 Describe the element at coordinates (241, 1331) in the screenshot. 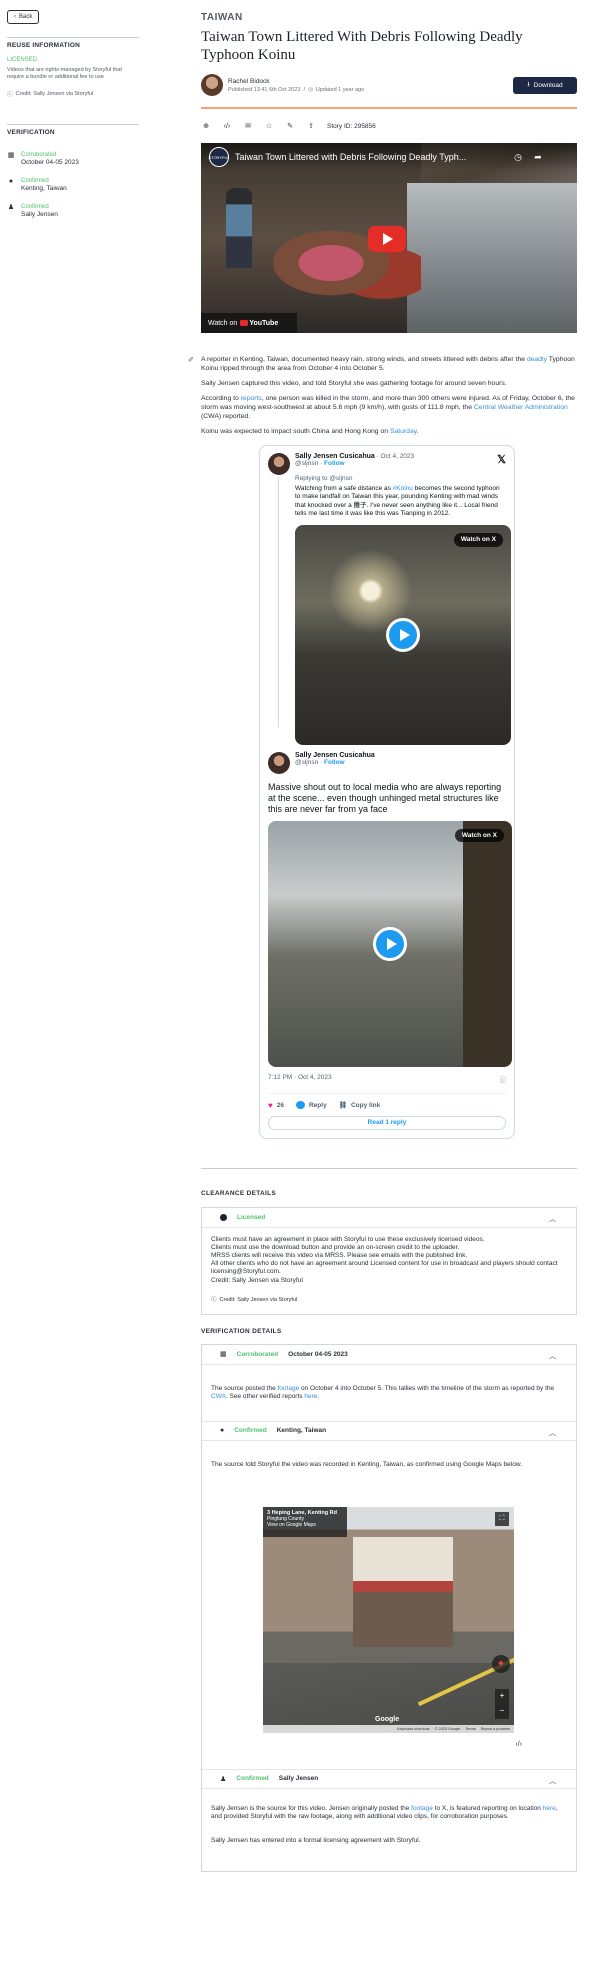

I see `verification-details-heading: VERIFICATION DETAILS` at that location.